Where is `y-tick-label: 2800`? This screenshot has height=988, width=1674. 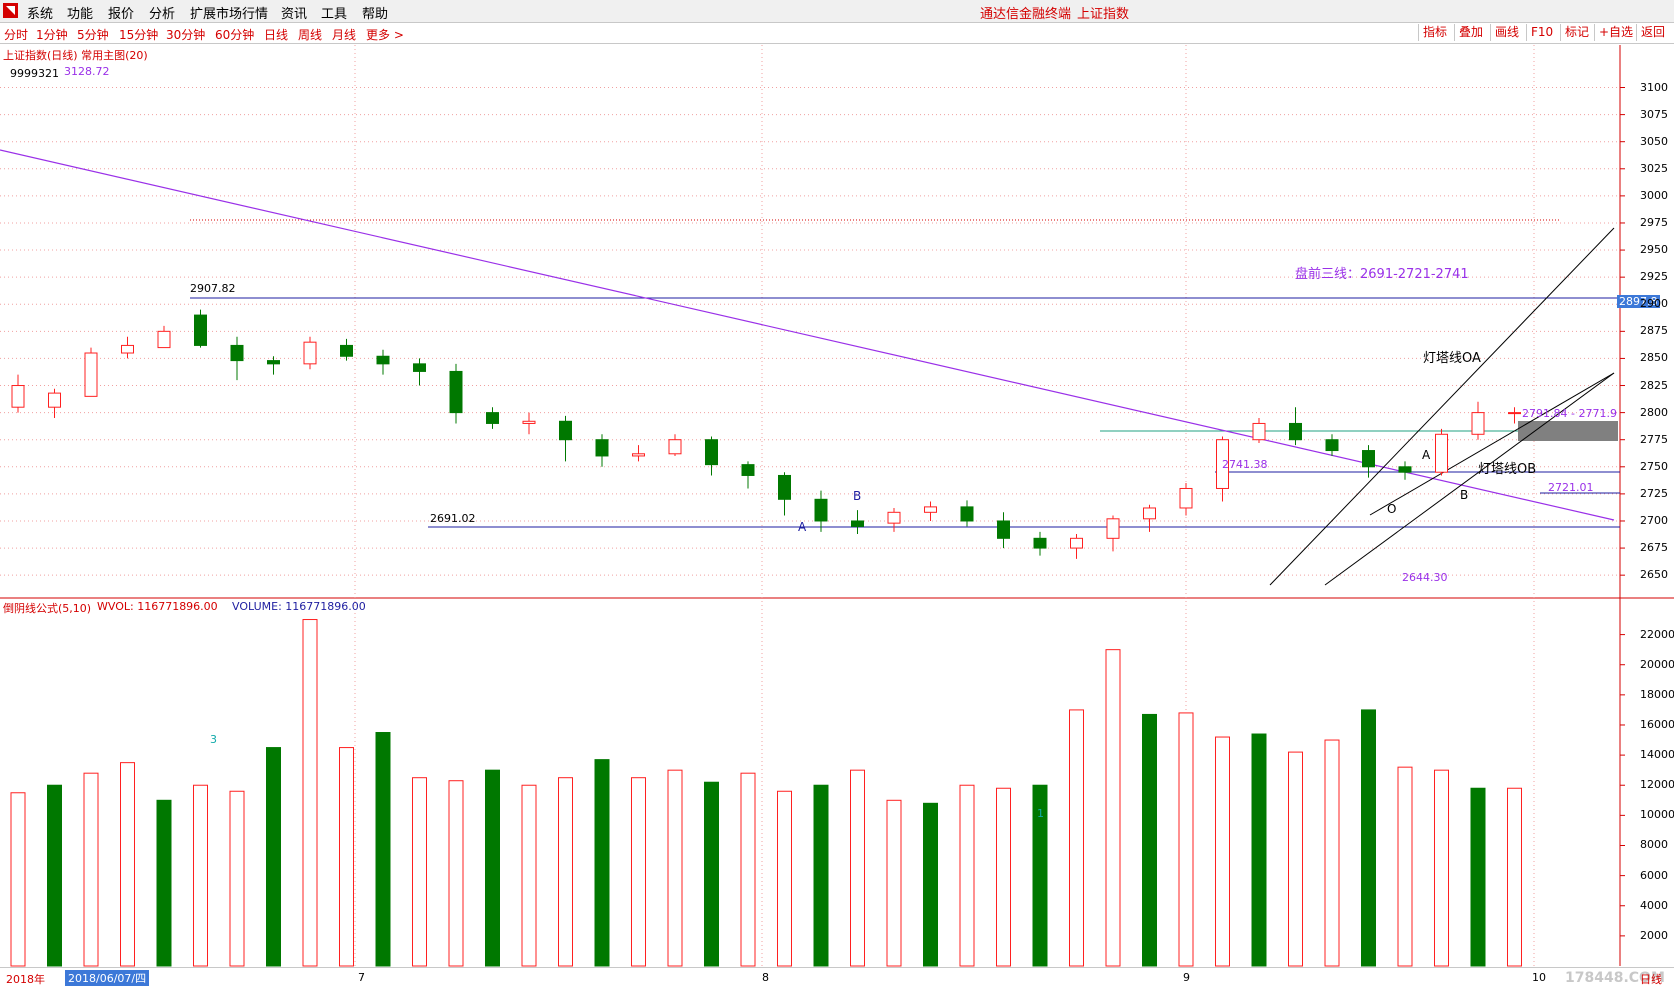 y-tick-label: 2800 is located at coordinates (1654, 412).